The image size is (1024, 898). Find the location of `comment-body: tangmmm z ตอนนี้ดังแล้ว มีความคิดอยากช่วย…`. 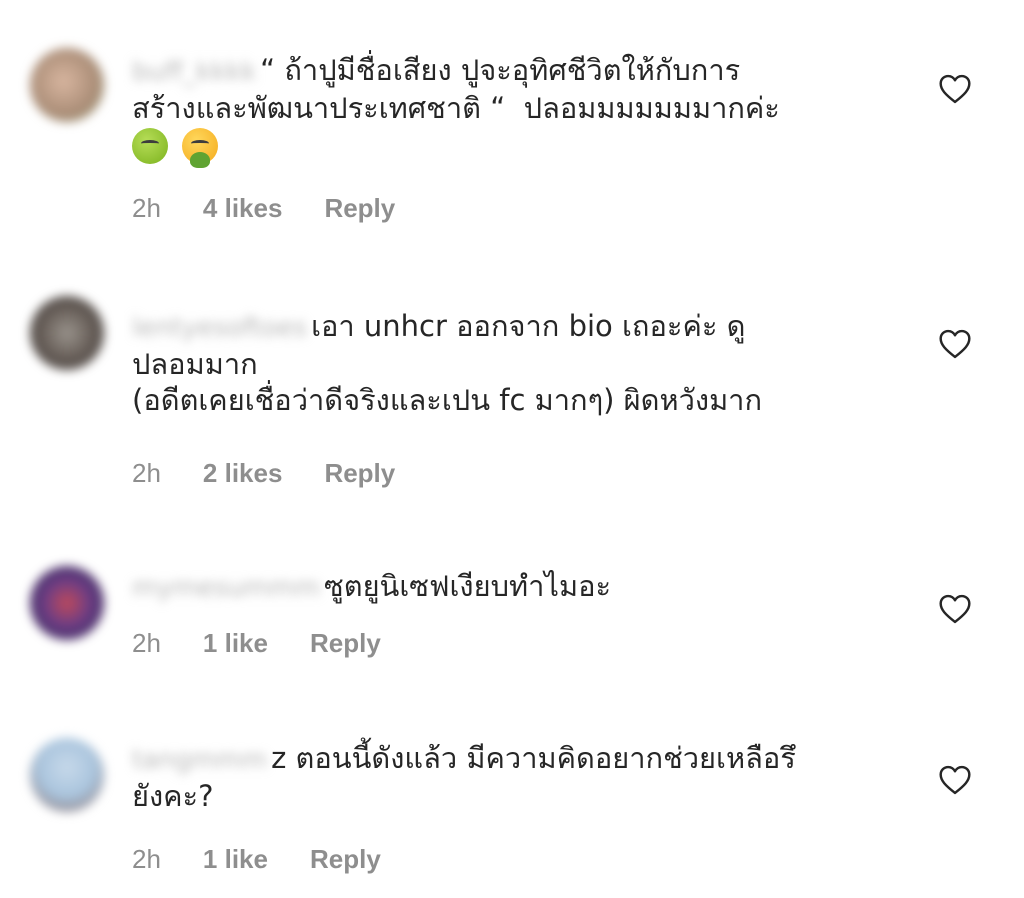

comment-body: tangmmm z ตอนนี้ดังแล้ว มีความคิดอยากช่วย… is located at coordinates (512, 777).